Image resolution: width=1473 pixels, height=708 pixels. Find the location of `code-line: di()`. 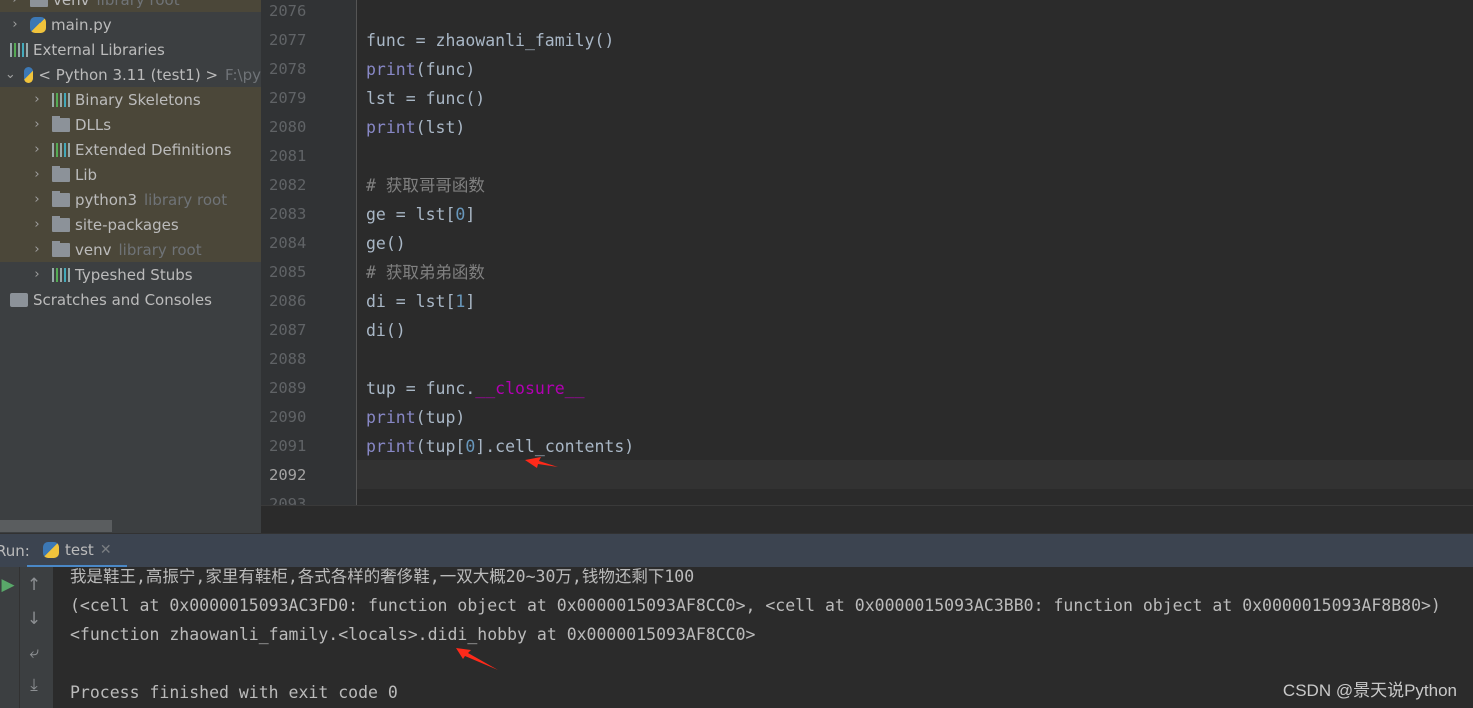

code-line: di() is located at coordinates (386, 330).